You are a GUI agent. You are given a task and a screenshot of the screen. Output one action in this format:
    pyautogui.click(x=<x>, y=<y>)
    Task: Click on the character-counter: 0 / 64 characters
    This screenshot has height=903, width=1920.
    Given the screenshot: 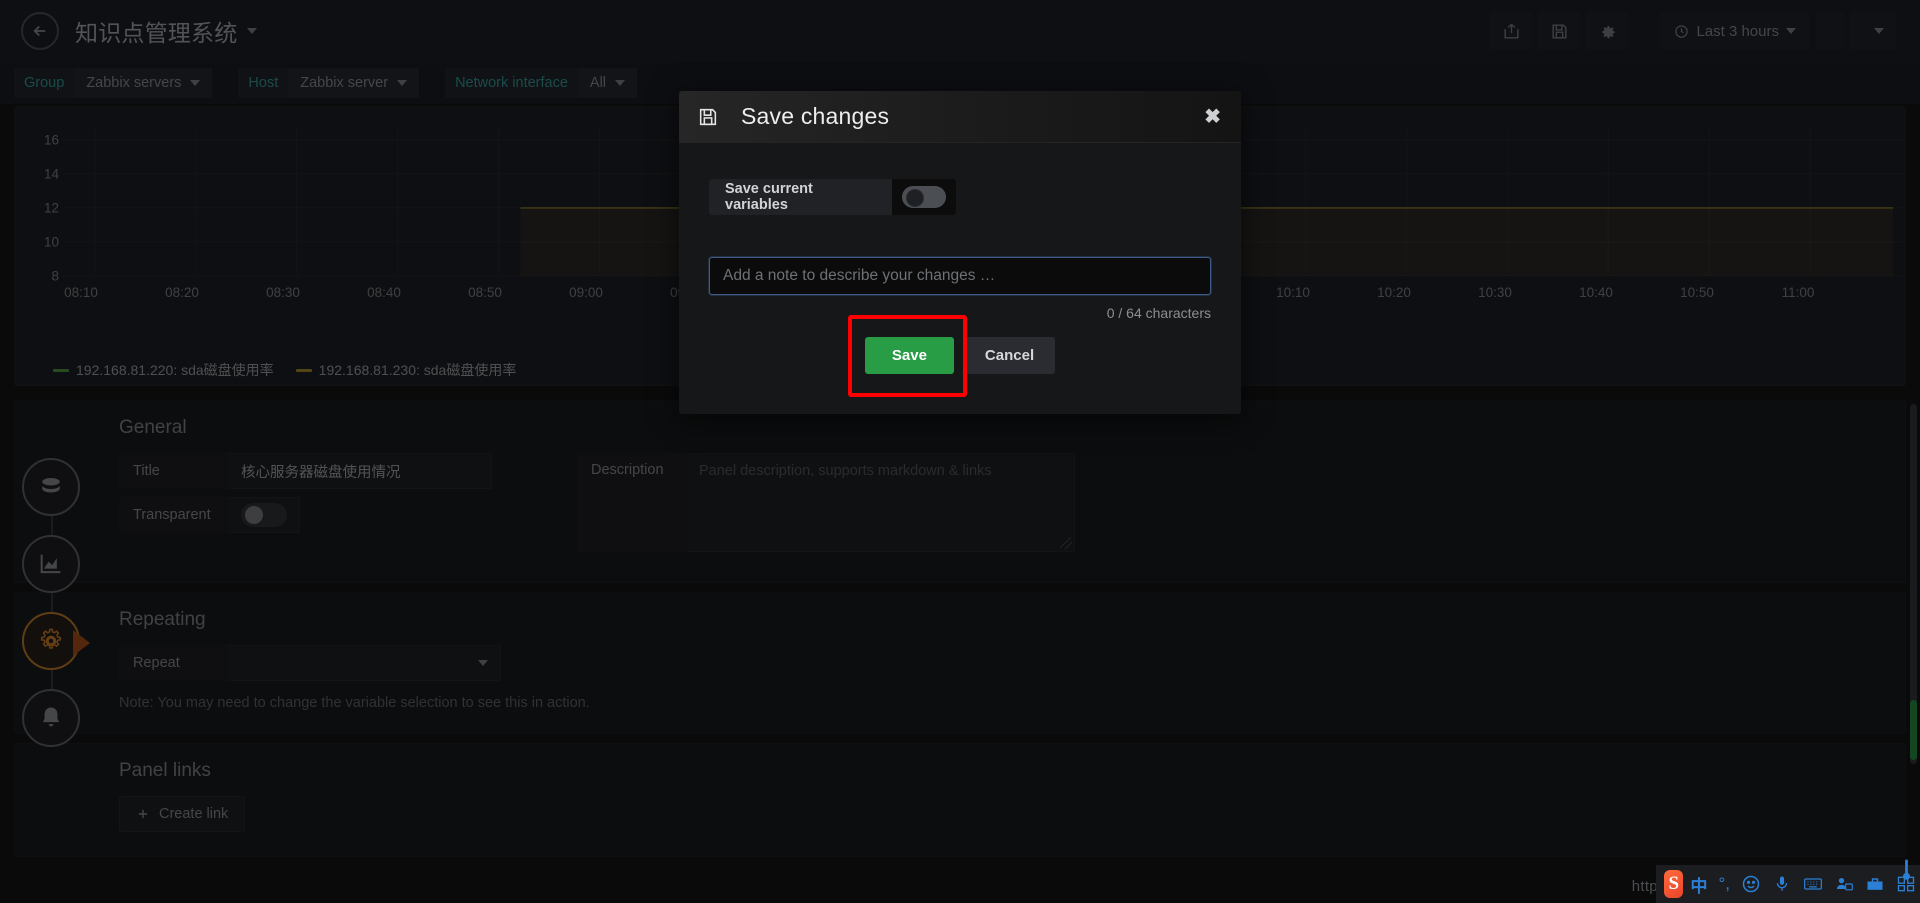 What is the action you would take?
    pyautogui.click(x=1158, y=313)
    